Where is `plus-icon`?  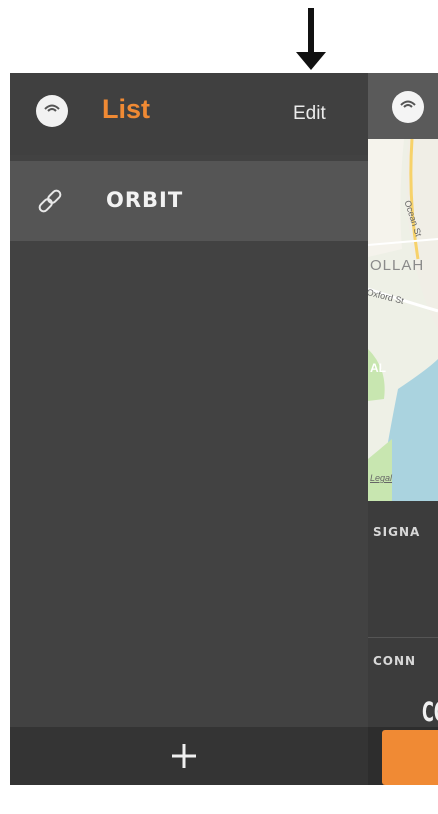
plus-icon is located at coordinates (184, 756).